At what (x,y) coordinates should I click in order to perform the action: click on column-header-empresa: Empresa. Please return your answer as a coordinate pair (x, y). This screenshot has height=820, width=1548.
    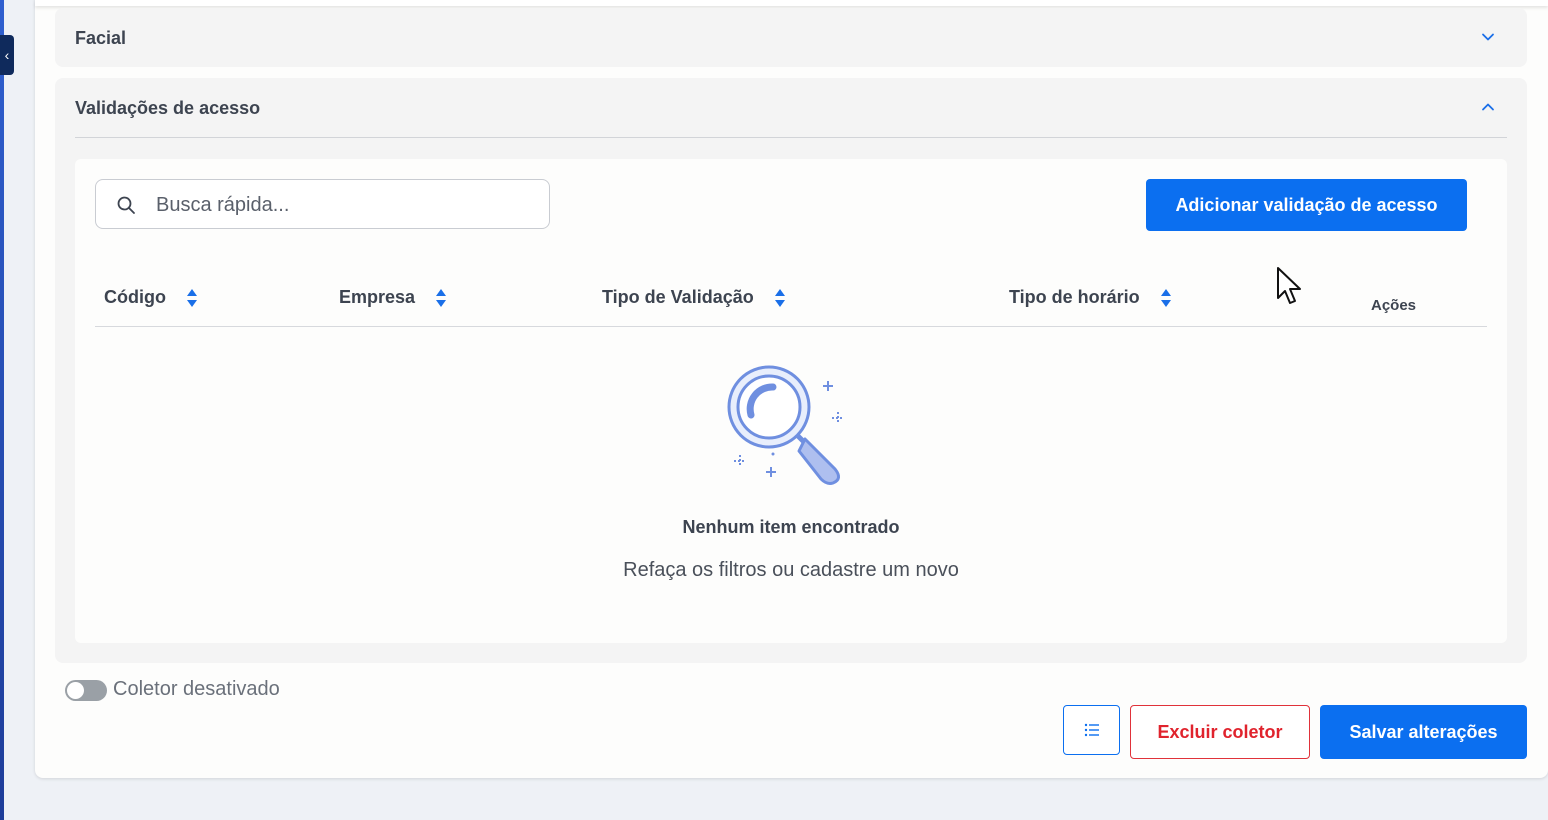
    Looking at the image, I should click on (393, 297).